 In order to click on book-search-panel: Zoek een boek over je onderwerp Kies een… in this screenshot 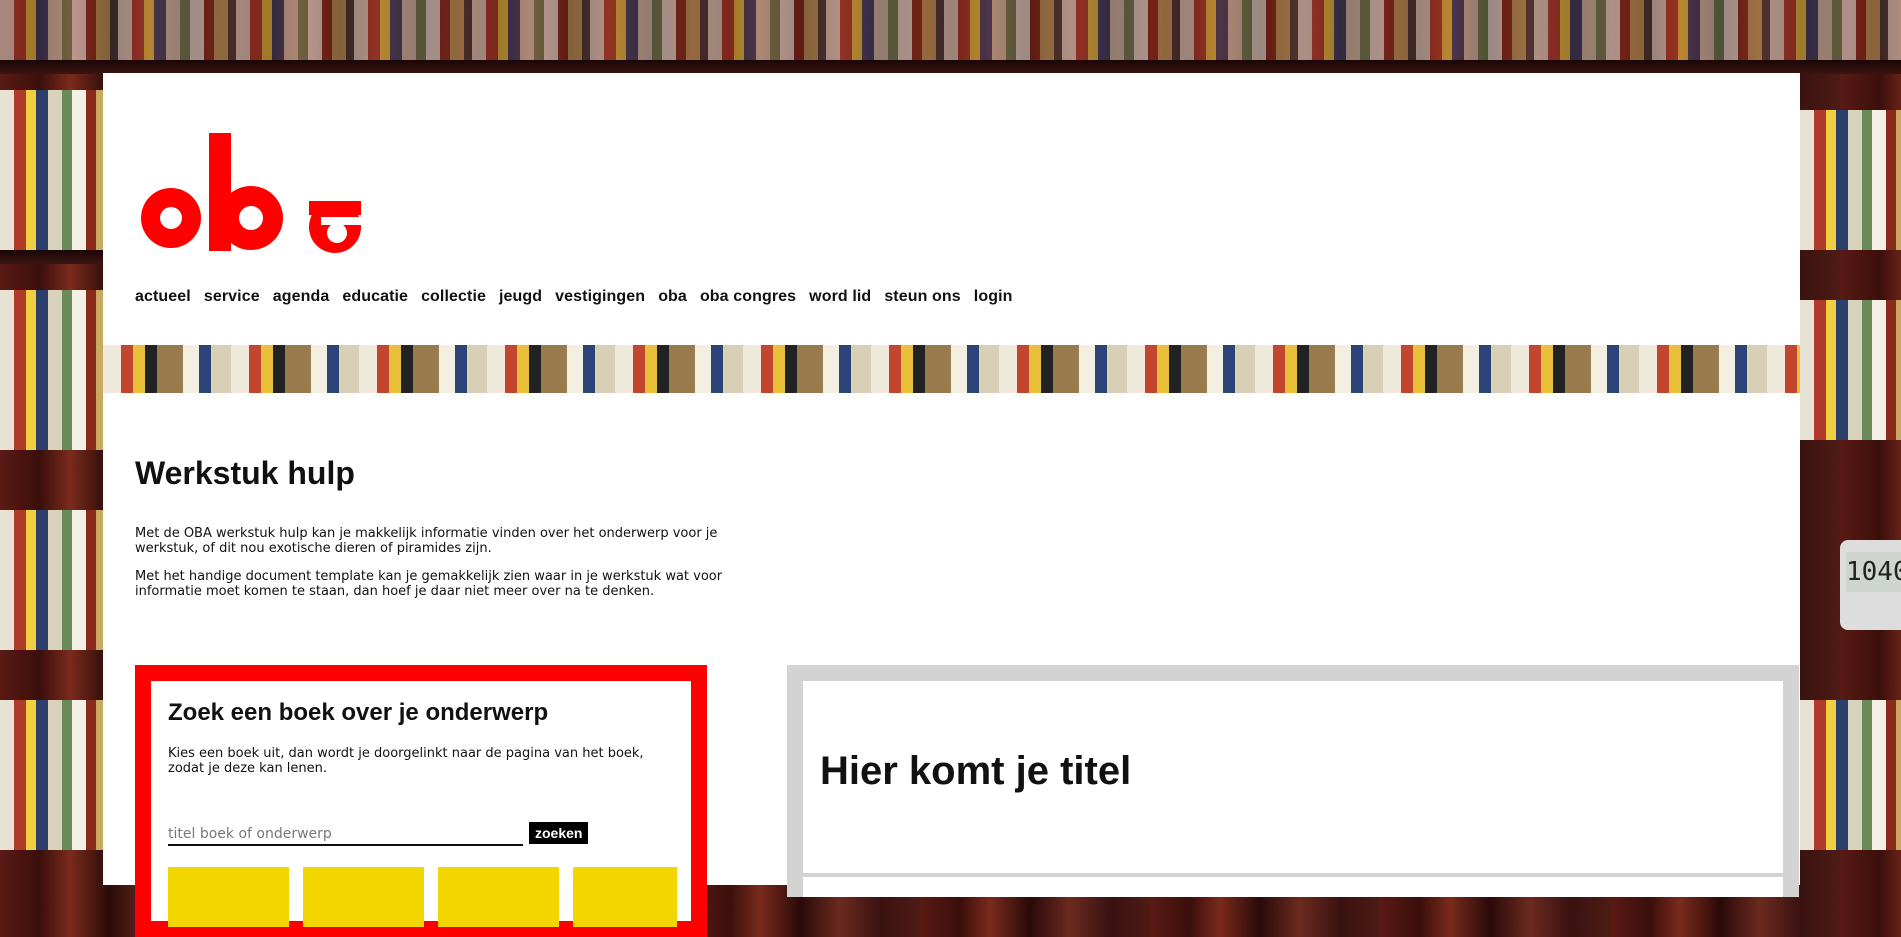, I will do `click(421, 801)`.